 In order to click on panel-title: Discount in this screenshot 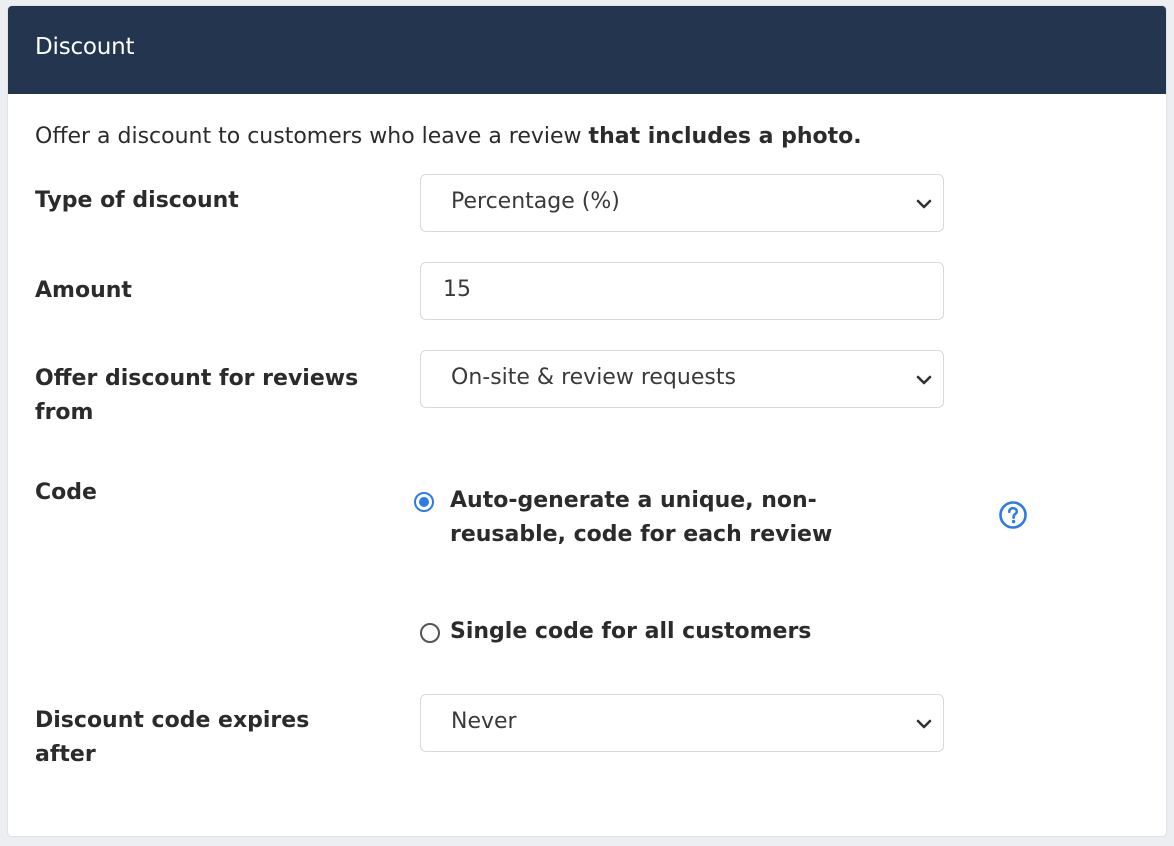, I will do `click(85, 47)`.